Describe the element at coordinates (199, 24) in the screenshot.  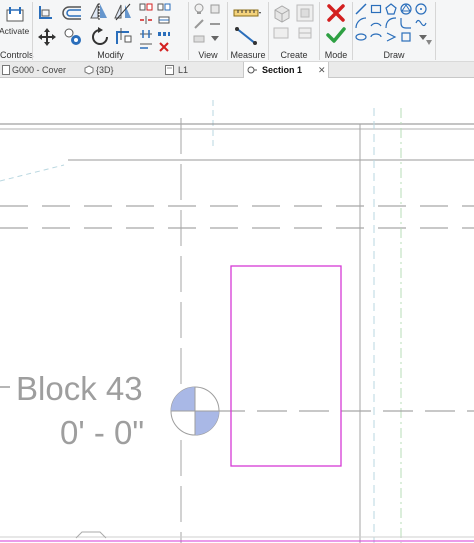
I see `pencil-icon` at that location.